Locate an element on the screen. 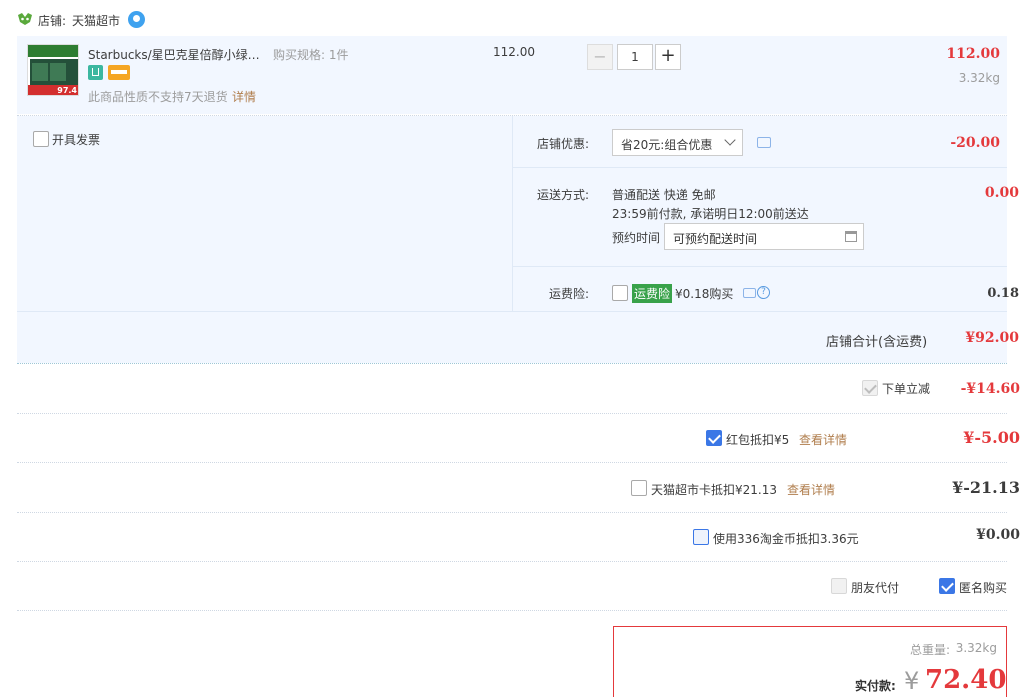 Image resolution: width=1026 pixels, height=697 pixels. shipping-amount: 0.00 is located at coordinates (1001, 193).